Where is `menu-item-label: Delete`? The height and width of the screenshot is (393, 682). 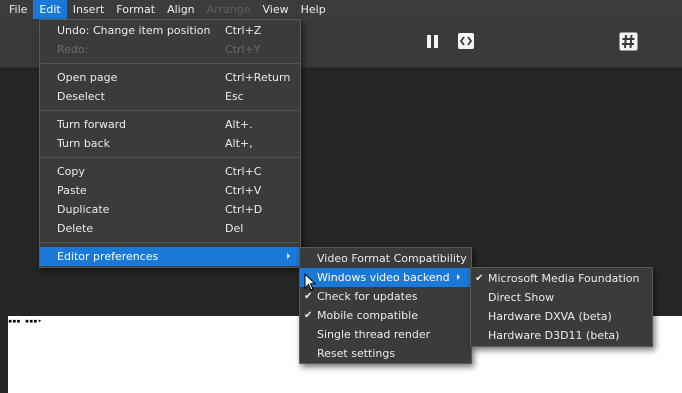
menu-item-label: Delete is located at coordinates (75, 228).